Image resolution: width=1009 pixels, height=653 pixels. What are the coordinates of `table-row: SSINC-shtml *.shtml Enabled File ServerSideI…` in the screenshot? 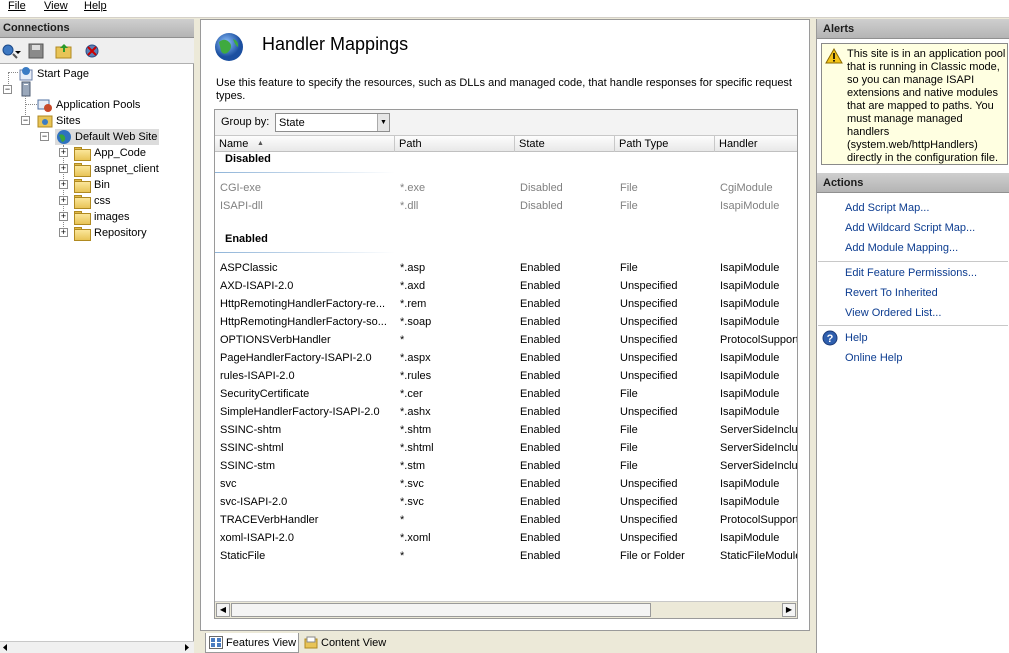 It's located at (506, 448).